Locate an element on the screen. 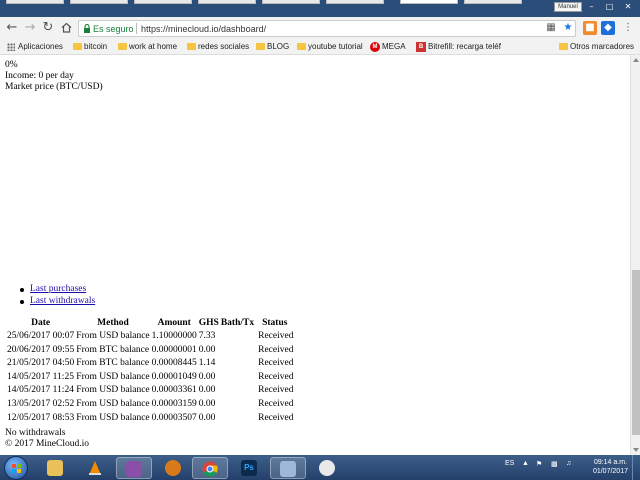 Image resolution: width=640 pixels, height=480 pixels. column-header-date: Date is located at coordinates (41, 323).